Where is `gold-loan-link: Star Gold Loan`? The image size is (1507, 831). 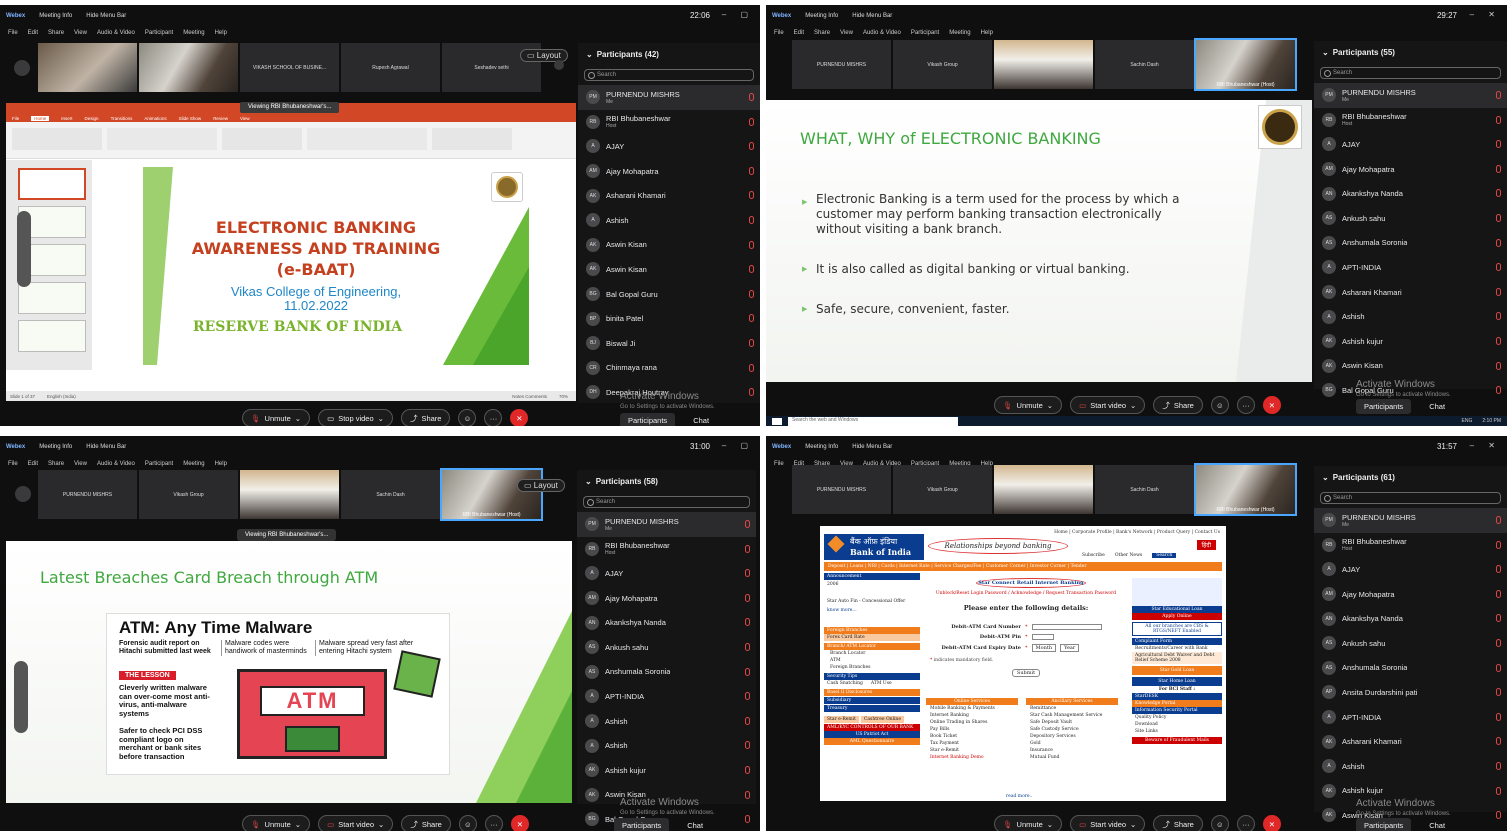
gold-loan-link: Star Gold Loan is located at coordinates (1177, 670).